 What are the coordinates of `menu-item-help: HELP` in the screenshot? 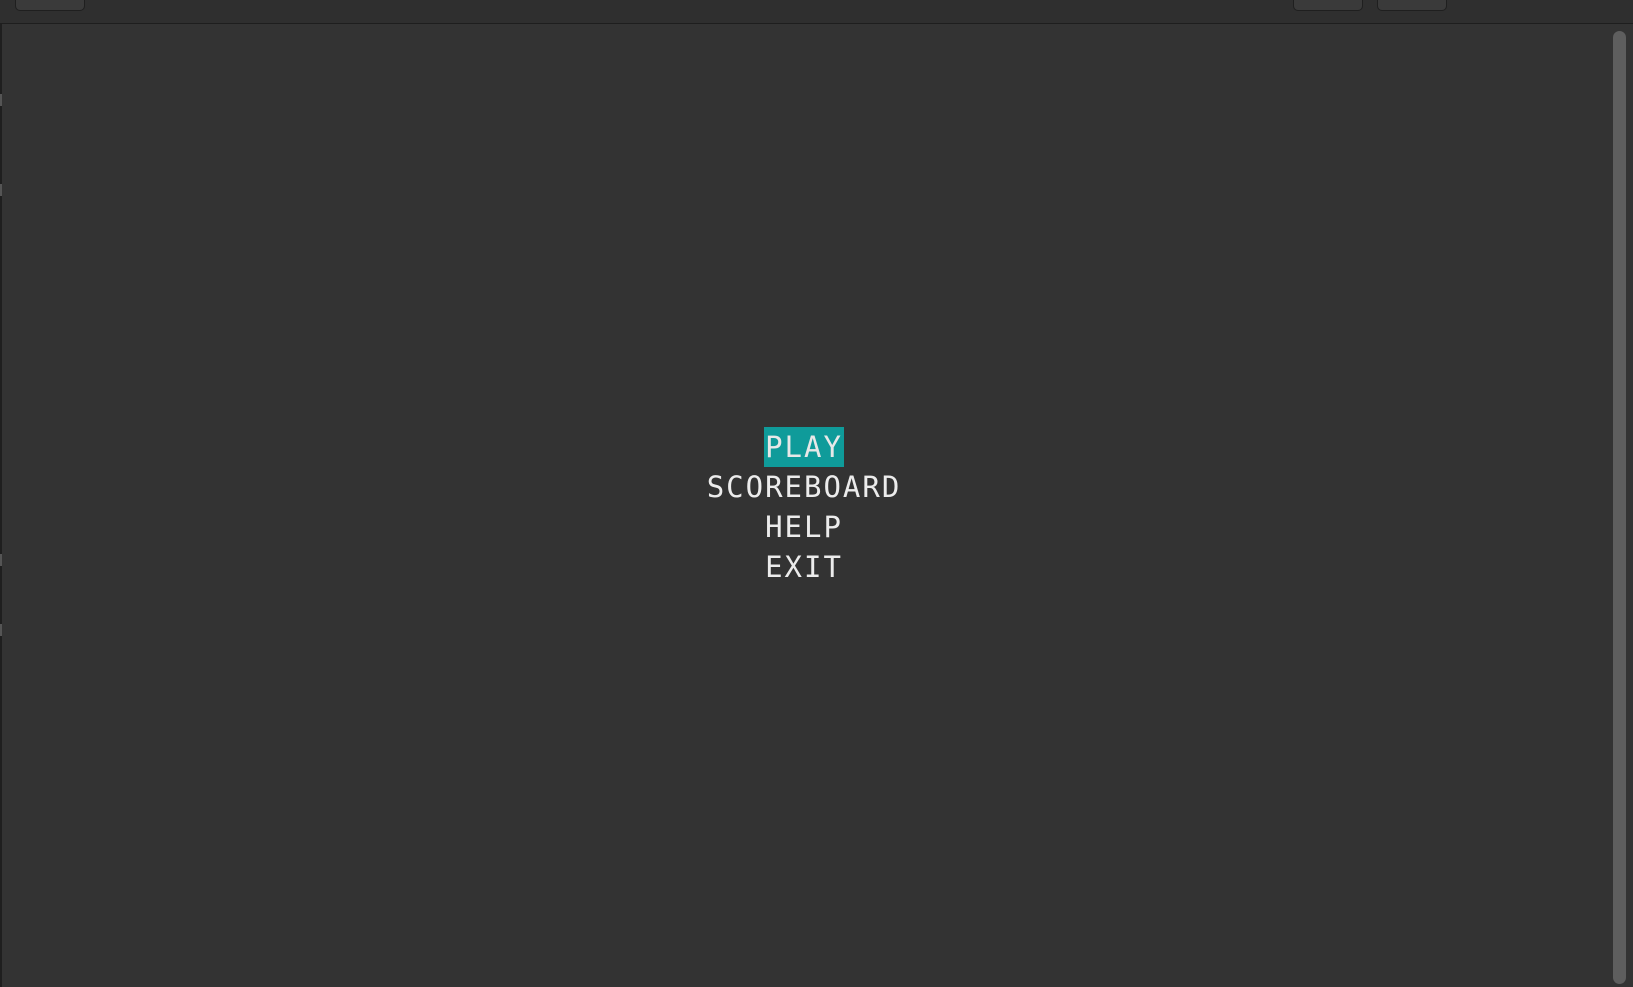 It's located at (804, 527).